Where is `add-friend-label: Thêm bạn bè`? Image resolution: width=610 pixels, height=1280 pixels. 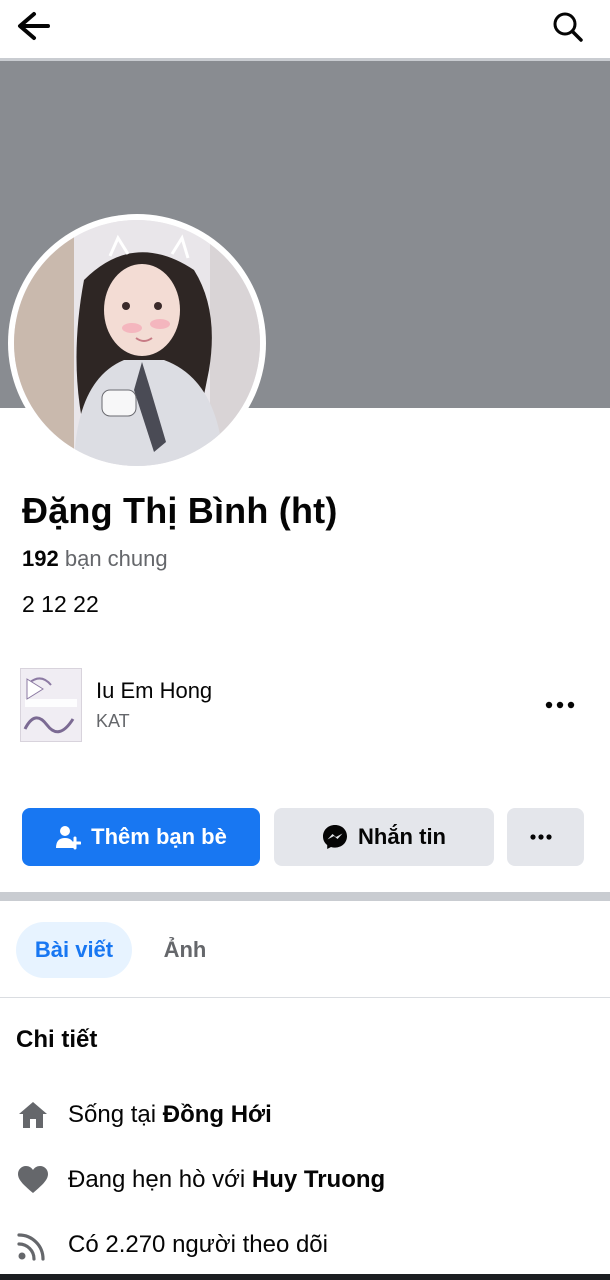 add-friend-label: Thêm bạn bè is located at coordinates (159, 836).